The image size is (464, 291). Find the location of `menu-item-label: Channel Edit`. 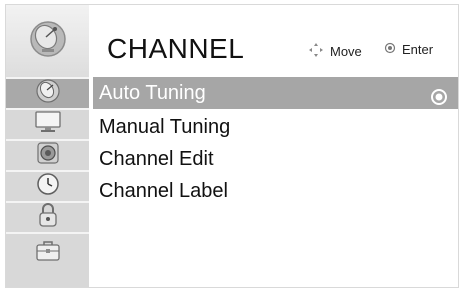

menu-item-label: Channel Edit is located at coordinates (156, 159).